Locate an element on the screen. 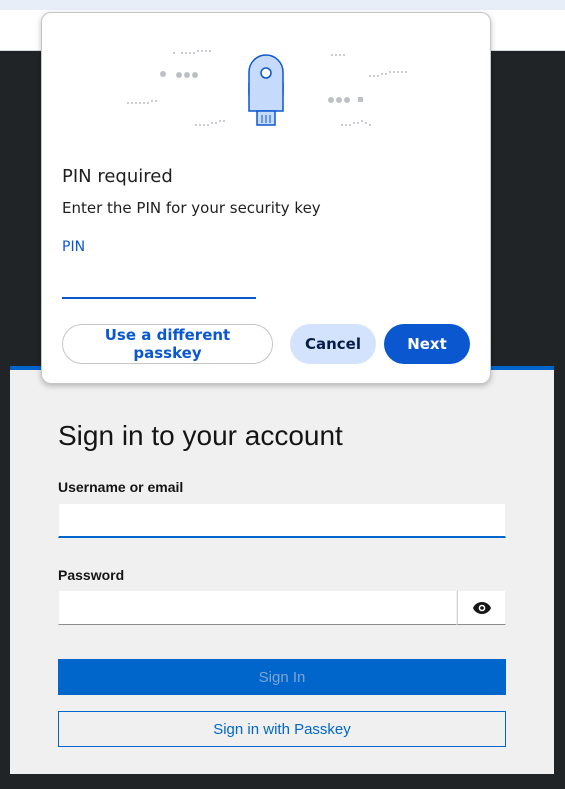  cancel-button: Cancel is located at coordinates (333, 344).